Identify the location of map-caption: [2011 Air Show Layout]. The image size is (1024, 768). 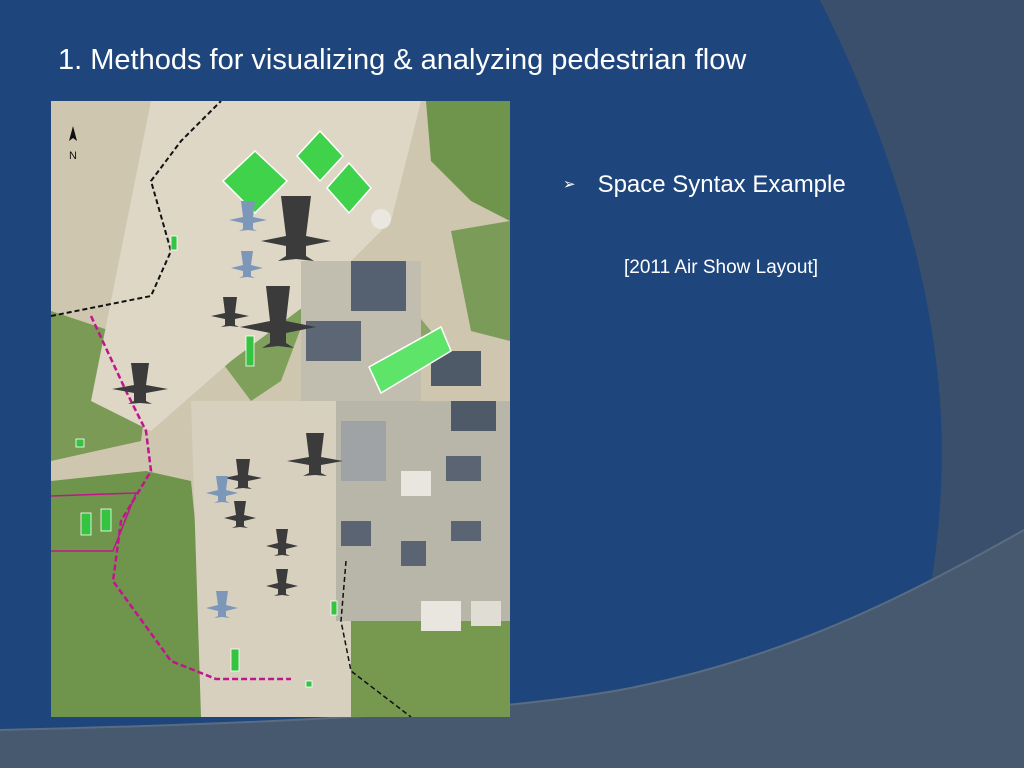
(721, 267).